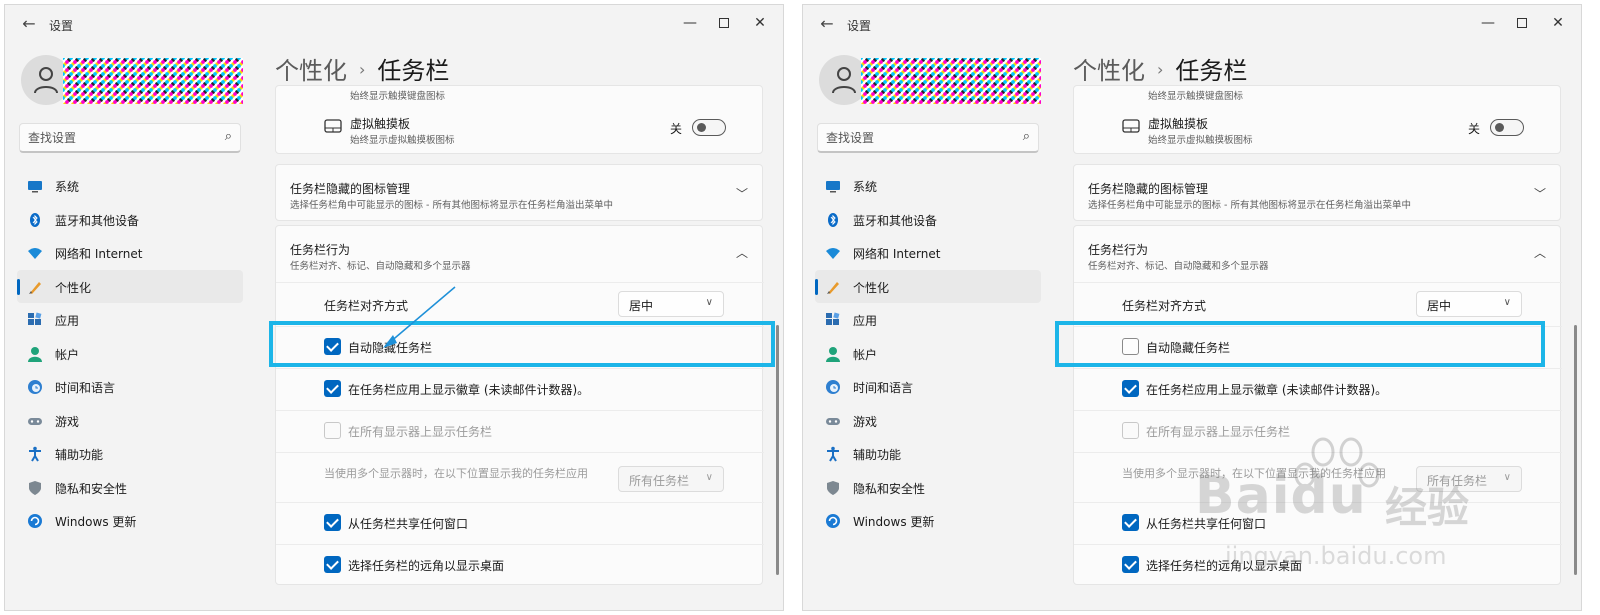  I want to click on touchpad-desc: 始终显示虚拟触摸板图标, so click(1200, 140).